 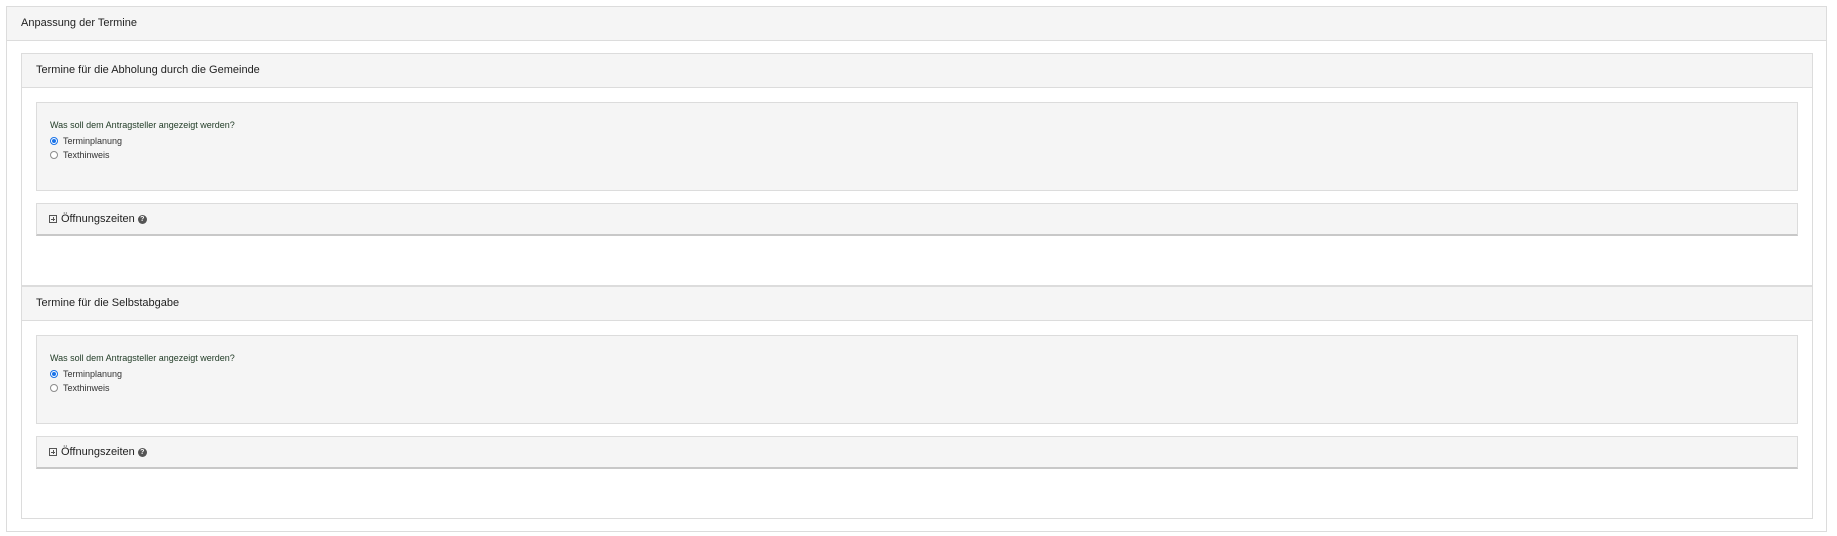 What do you see at coordinates (917, 304) in the screenshot?
I see `section-title: Termine für die Selbstabgabe` at bounding box center [917, 304].